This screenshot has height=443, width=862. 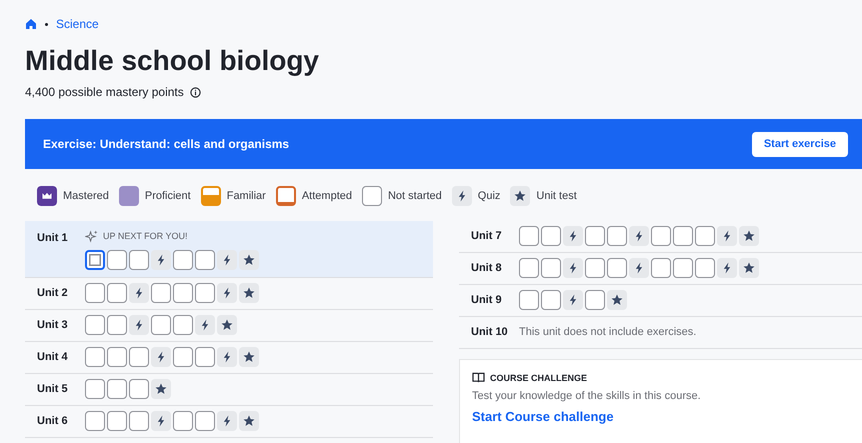 What do you see at coordinates (489, 196) in the screenshot?
I see `legend-label: Quiz` at bounding box center [489, 196].